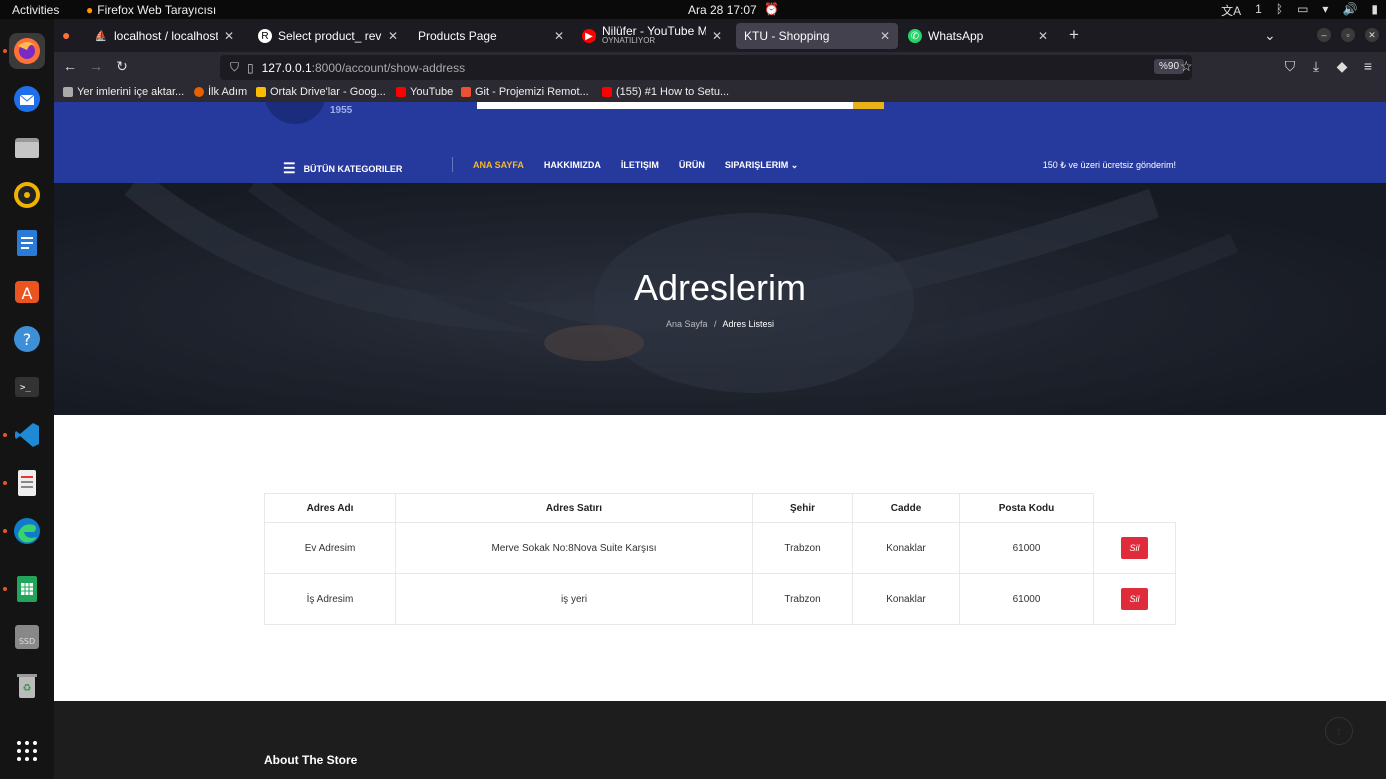  I want to click on system-tray: 文A 1 ᛒ ▭ ▾ 🔊 ▮, so click(1299, 10).